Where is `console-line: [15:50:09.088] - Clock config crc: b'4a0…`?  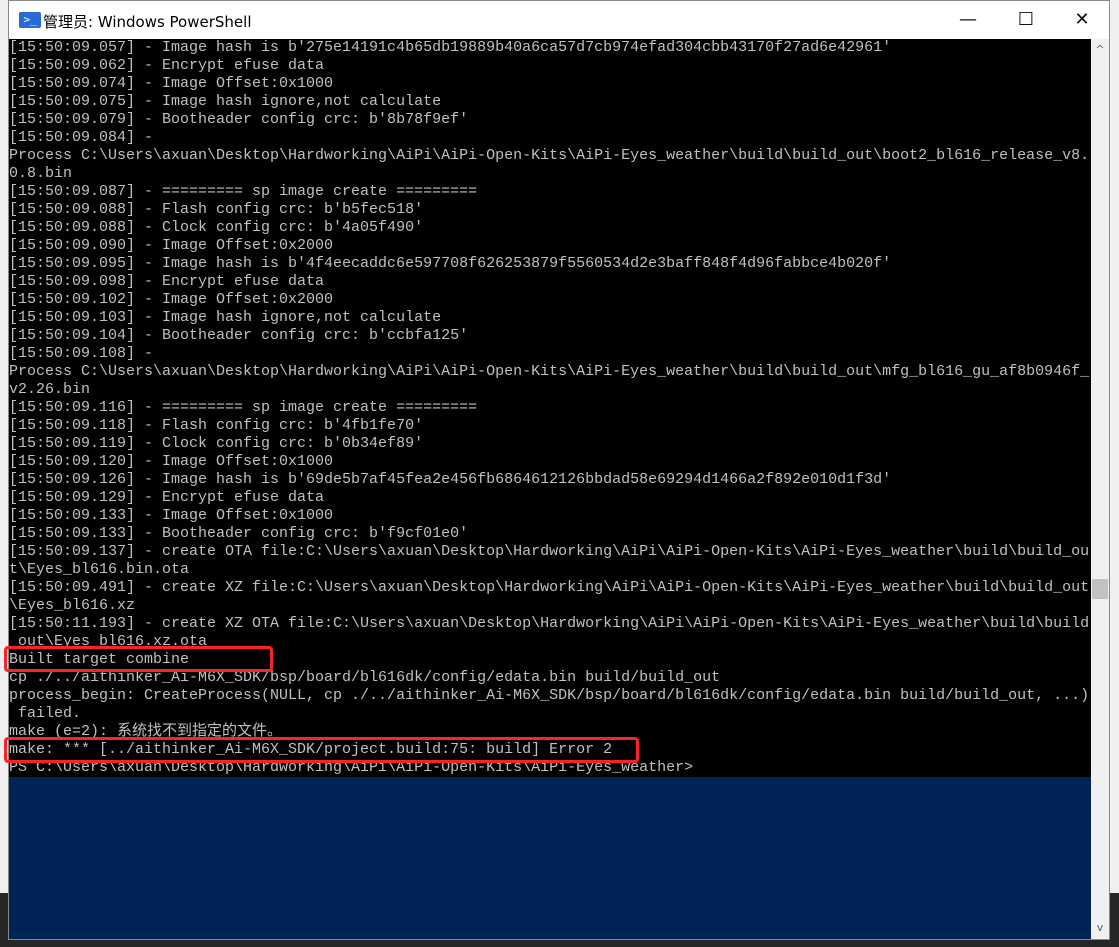 console-line: [15:50:09.088] - Clock config crc: b'4a0… is located at coordinates (216, 227).